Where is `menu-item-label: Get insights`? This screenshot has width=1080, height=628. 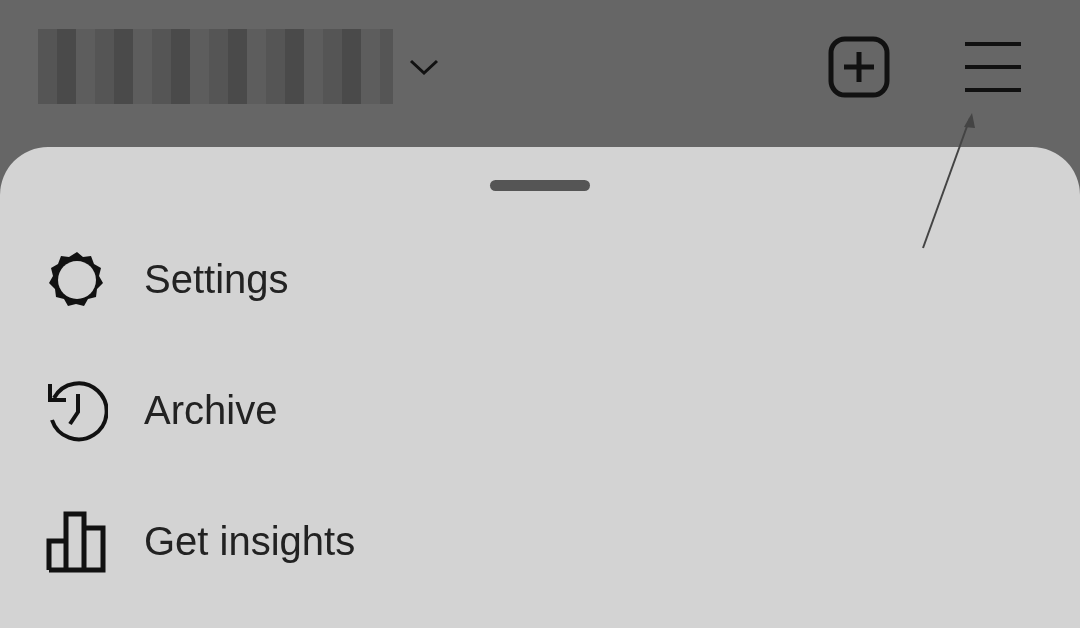
menu-item-label: Get insights is located at coordinates (250, 541).